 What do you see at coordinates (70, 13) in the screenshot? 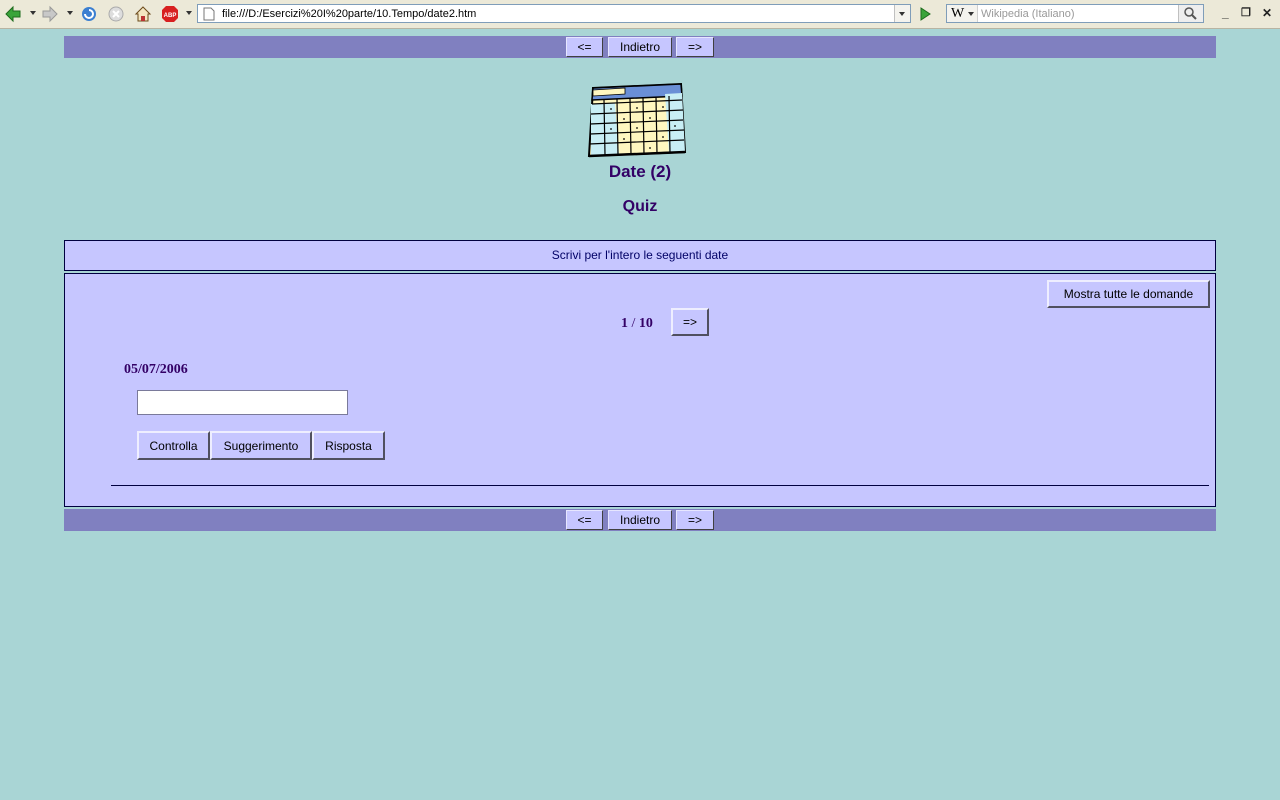
I see `forward-dropdown-icon` at bounding box center [70, 13].